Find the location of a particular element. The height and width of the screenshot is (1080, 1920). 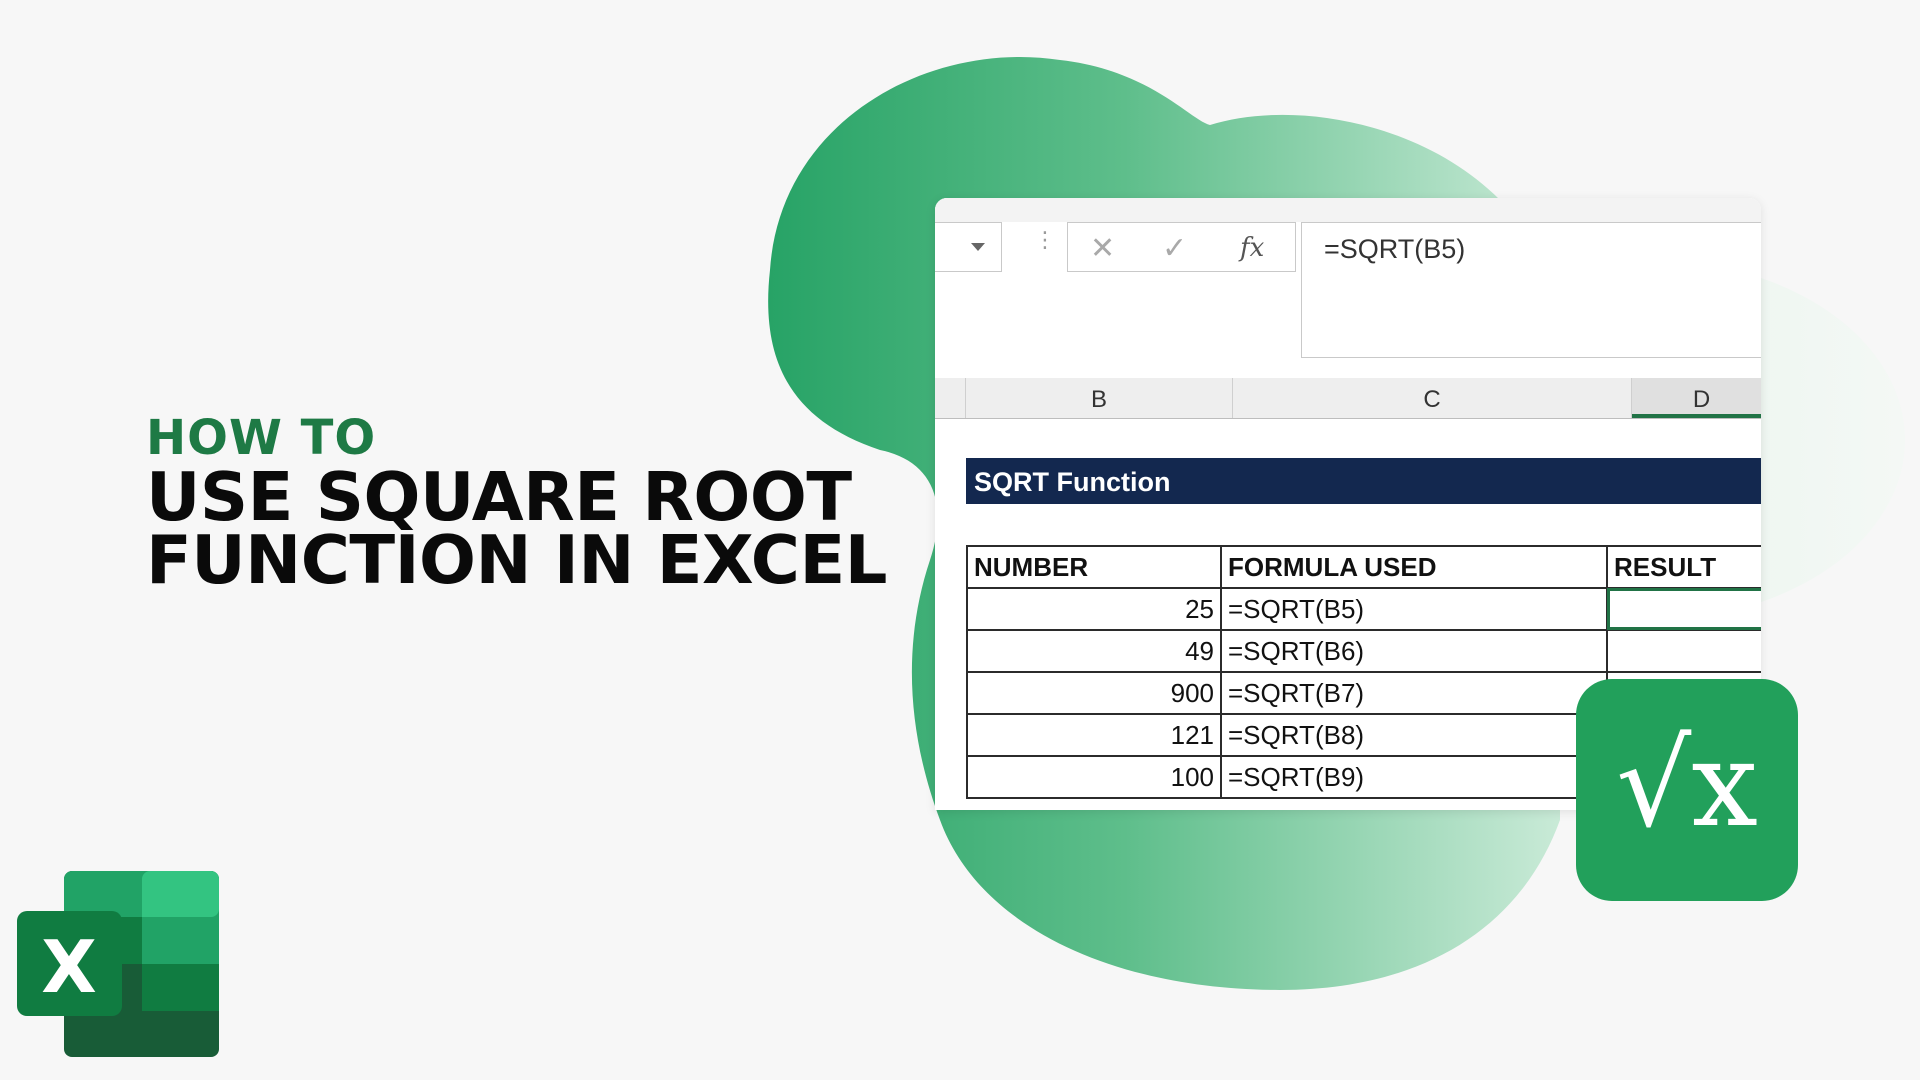

cell-formula: =SQRT(B9) is located at coordinates (1414, 777).